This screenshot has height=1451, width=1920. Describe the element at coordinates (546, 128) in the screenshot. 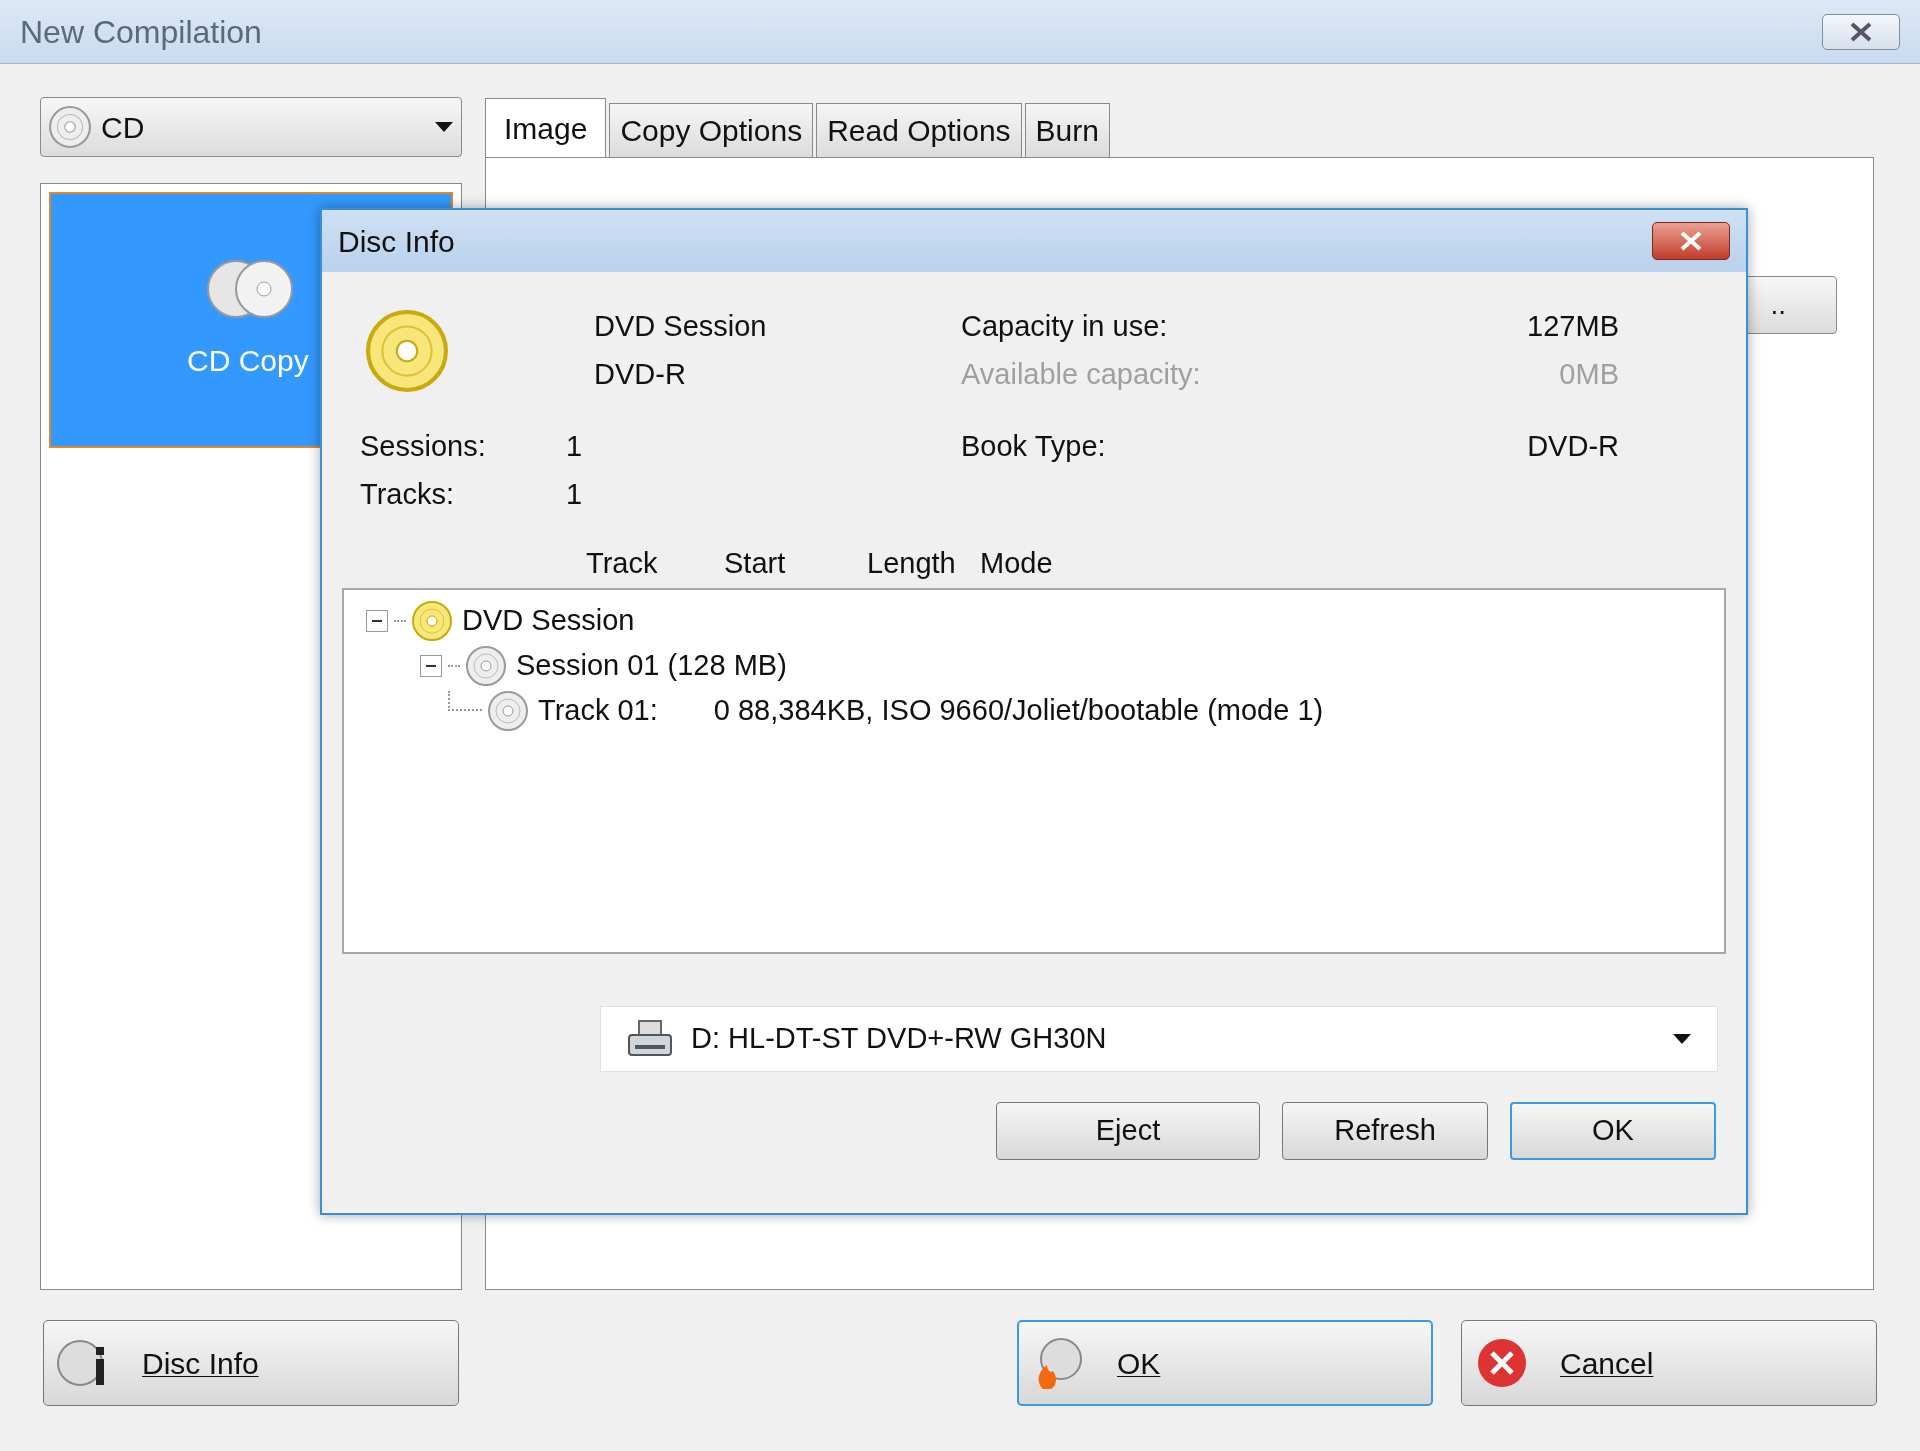

I see `tab: Image` at that location.